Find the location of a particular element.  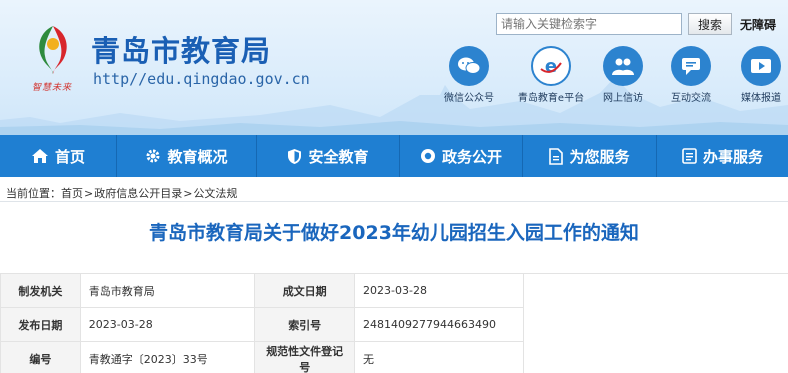

nav-item-label: 办事服务 is located at coordinates (732, 156).